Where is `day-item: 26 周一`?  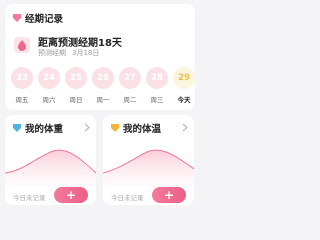 day-item: 26 周一 is located at coordinates (103, 85).